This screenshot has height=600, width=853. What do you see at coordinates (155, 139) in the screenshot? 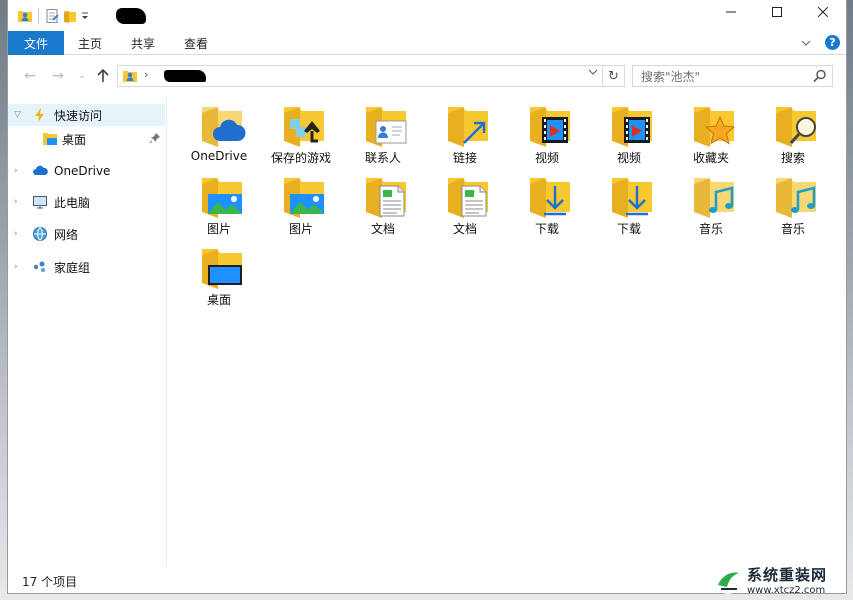
I see `pin-icon` at bounding box center [155, 139].